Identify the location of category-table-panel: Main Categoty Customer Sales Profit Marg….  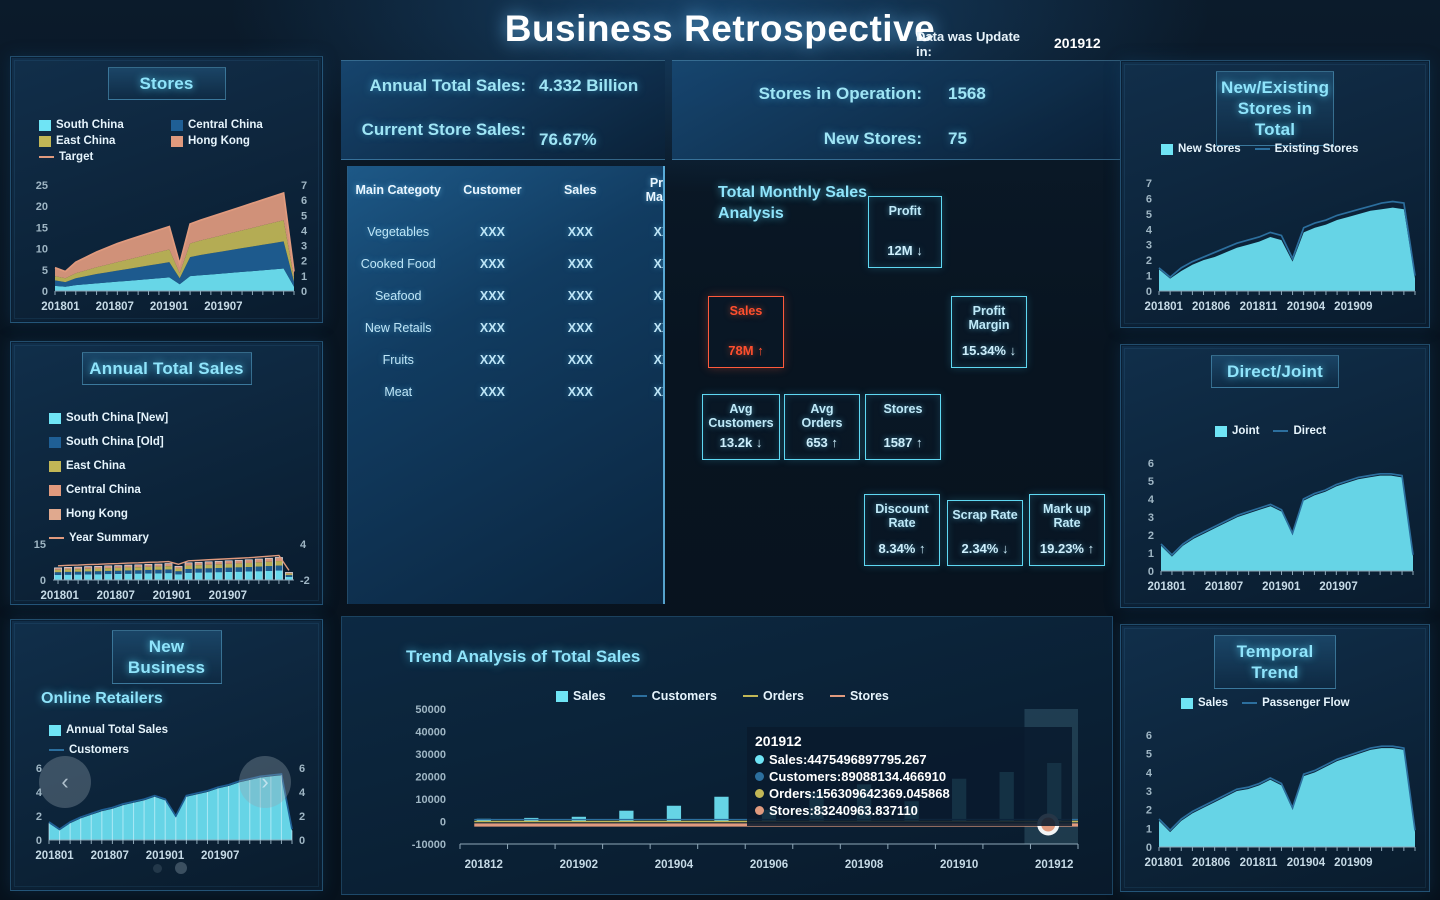
(506, 385).